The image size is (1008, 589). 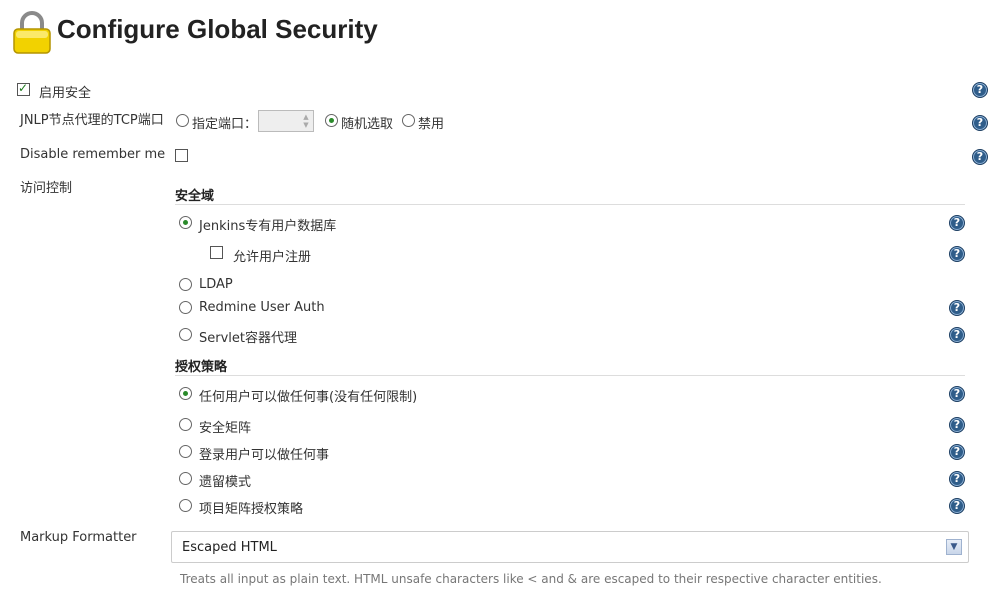 What do you see at coordinates (570, 547) in the screenshot?
I see `markup-formatter-select: Escaped HTML ▼` at bounding box center [570, 547].